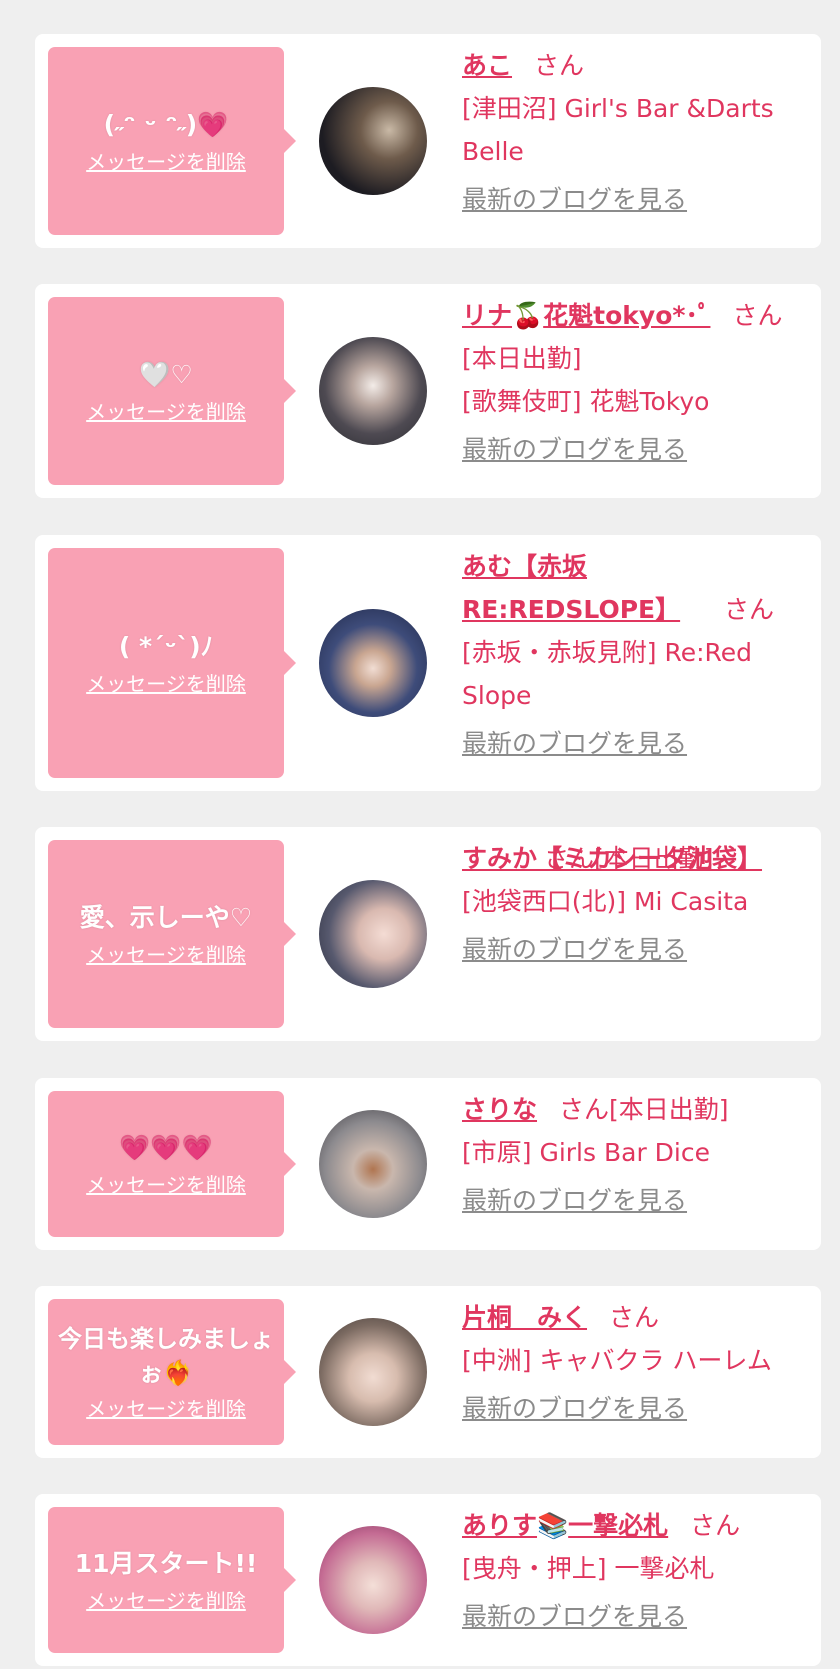 Image resolution: width=840 pixels, height=1669 pixels. What do you see at coordinates (528, 315) in the screenshot?
I see `cherry-icon: 🍒` at bounding box center [528, 315].